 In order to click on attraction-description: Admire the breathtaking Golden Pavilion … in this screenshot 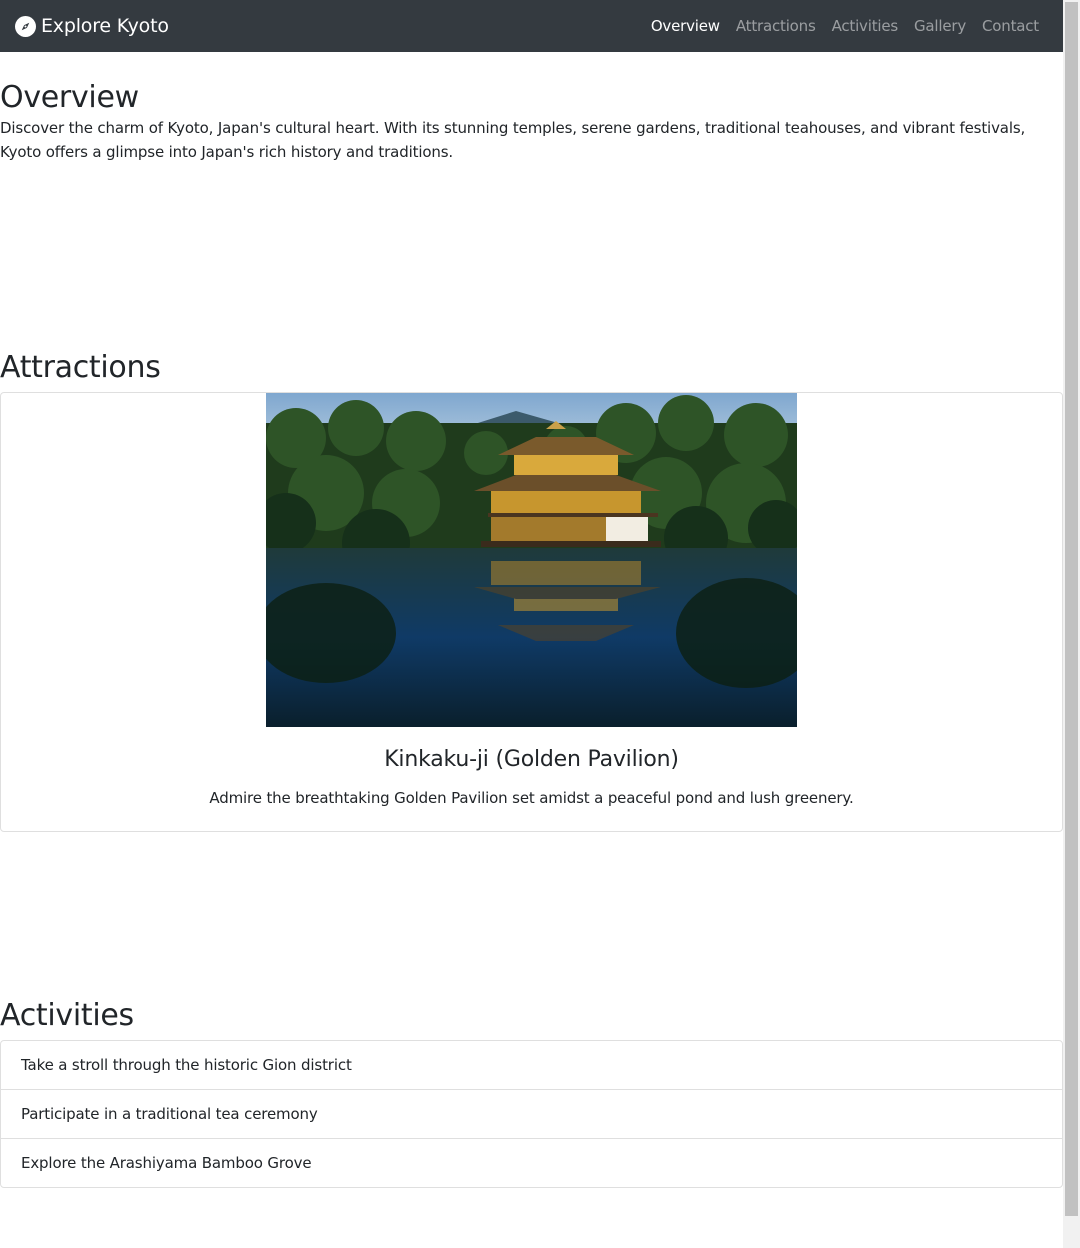, I will do `click(531, 798)`.